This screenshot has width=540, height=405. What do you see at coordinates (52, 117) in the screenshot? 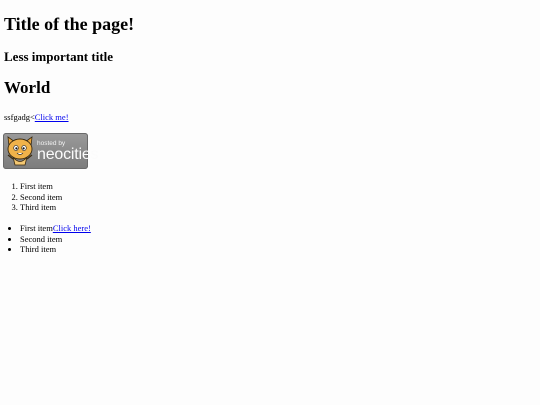
I see `click-me-link: Click me!` at bounding box center [52, 117].